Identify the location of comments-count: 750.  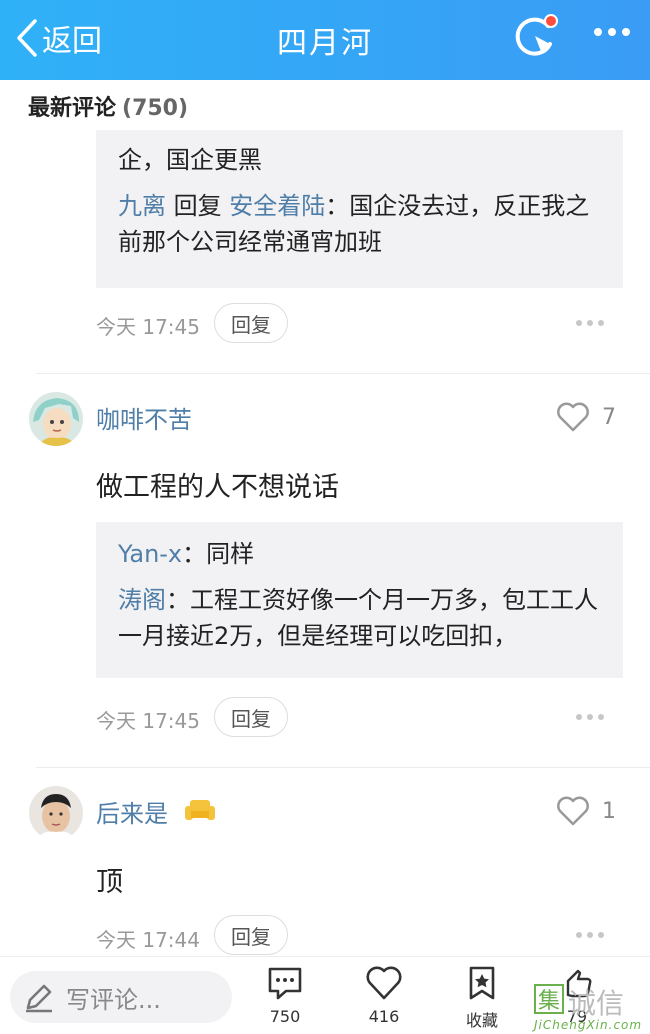
(285, 1016).